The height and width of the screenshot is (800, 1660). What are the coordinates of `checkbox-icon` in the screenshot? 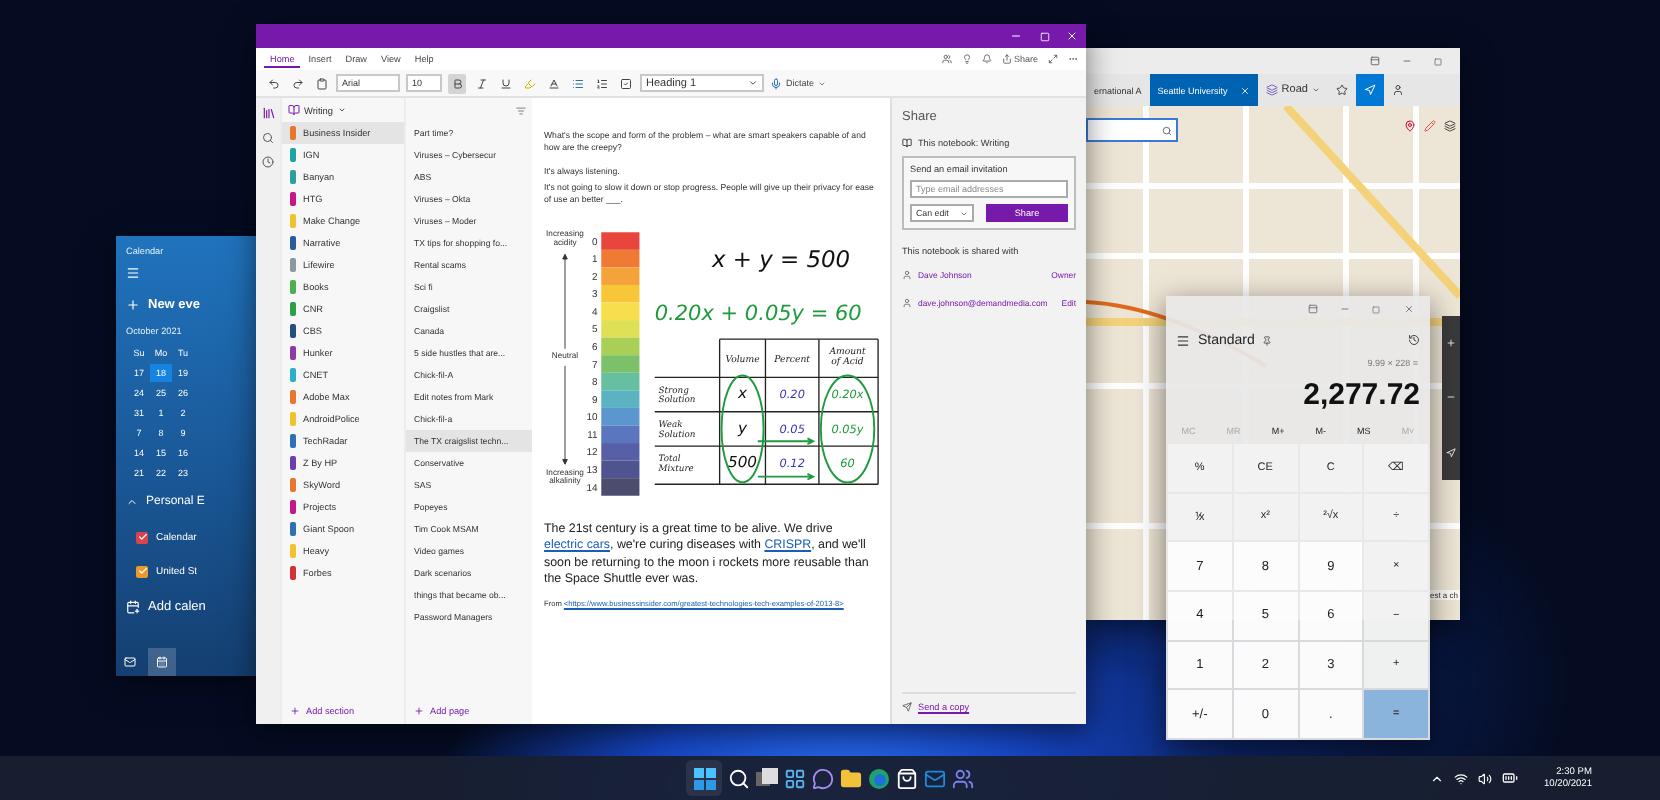 It's located at (625, 83).